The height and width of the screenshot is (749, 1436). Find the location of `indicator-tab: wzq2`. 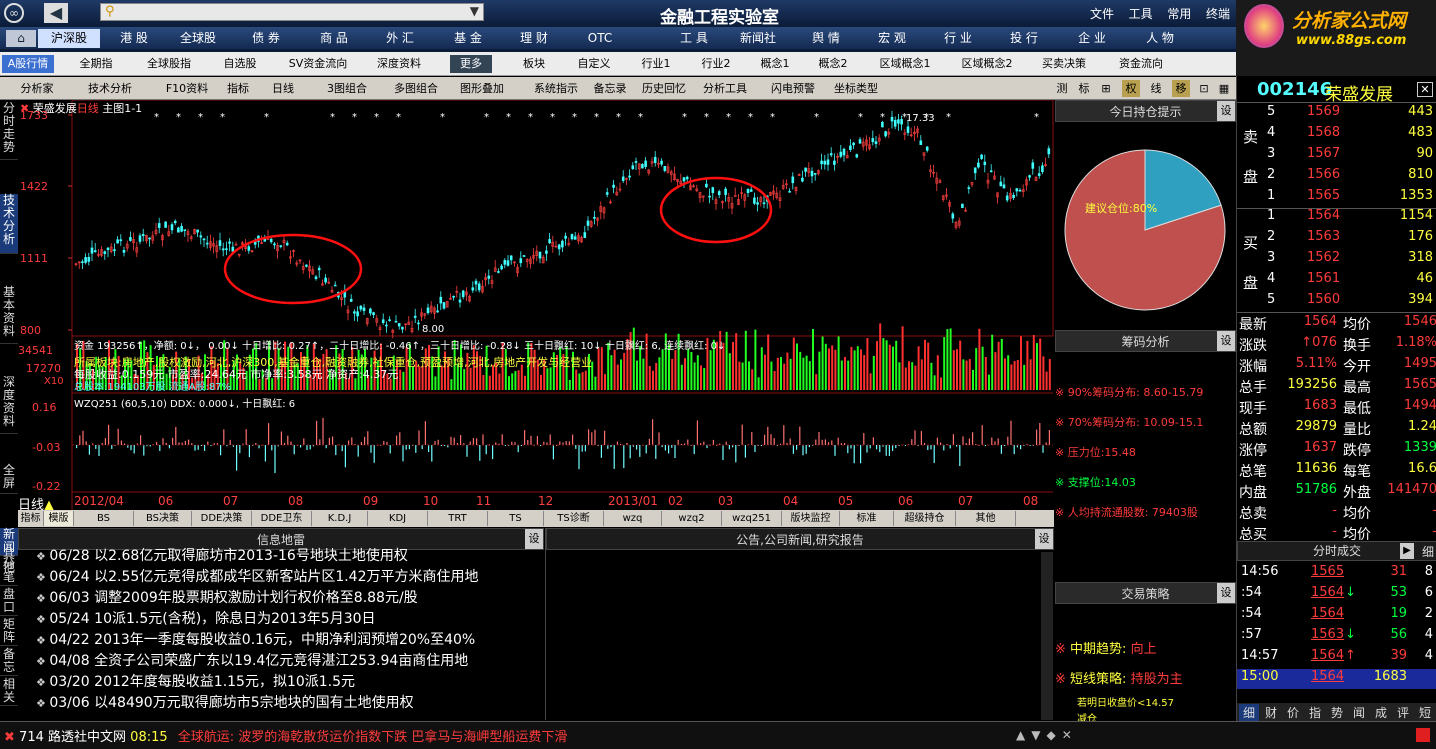

indicator-tab: wzq2 is located at coordinates (692, 518).